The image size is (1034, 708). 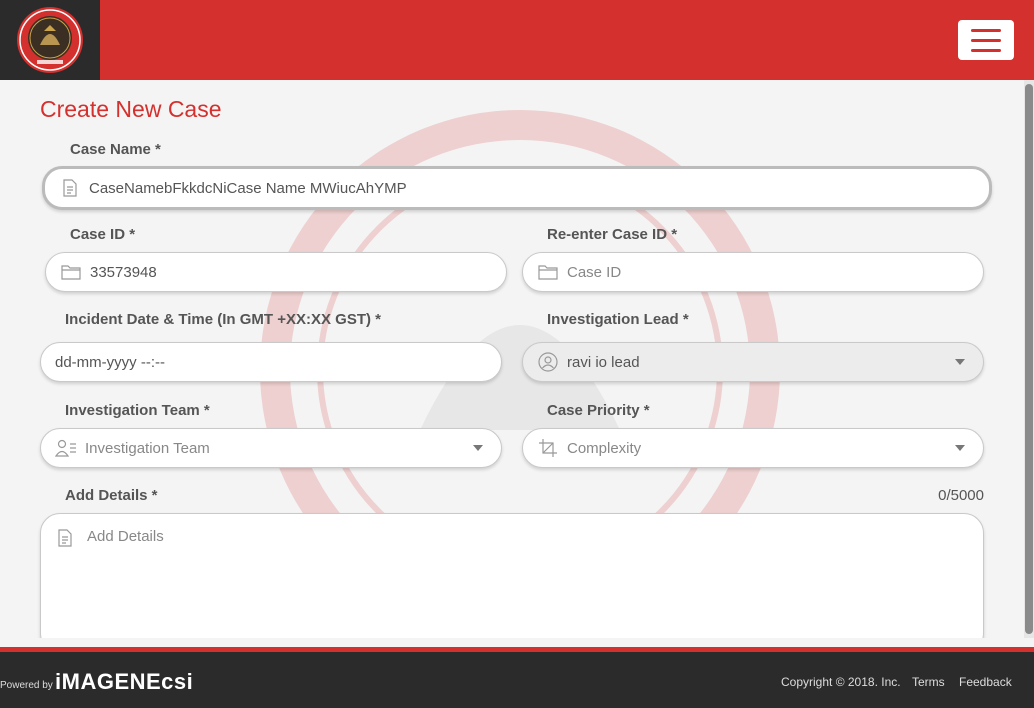 What do you see at coordinates (147, 448) in the screenshot?
I see `investigation-team-placeholder: Investigation Team` at bounding box center [147, 448].